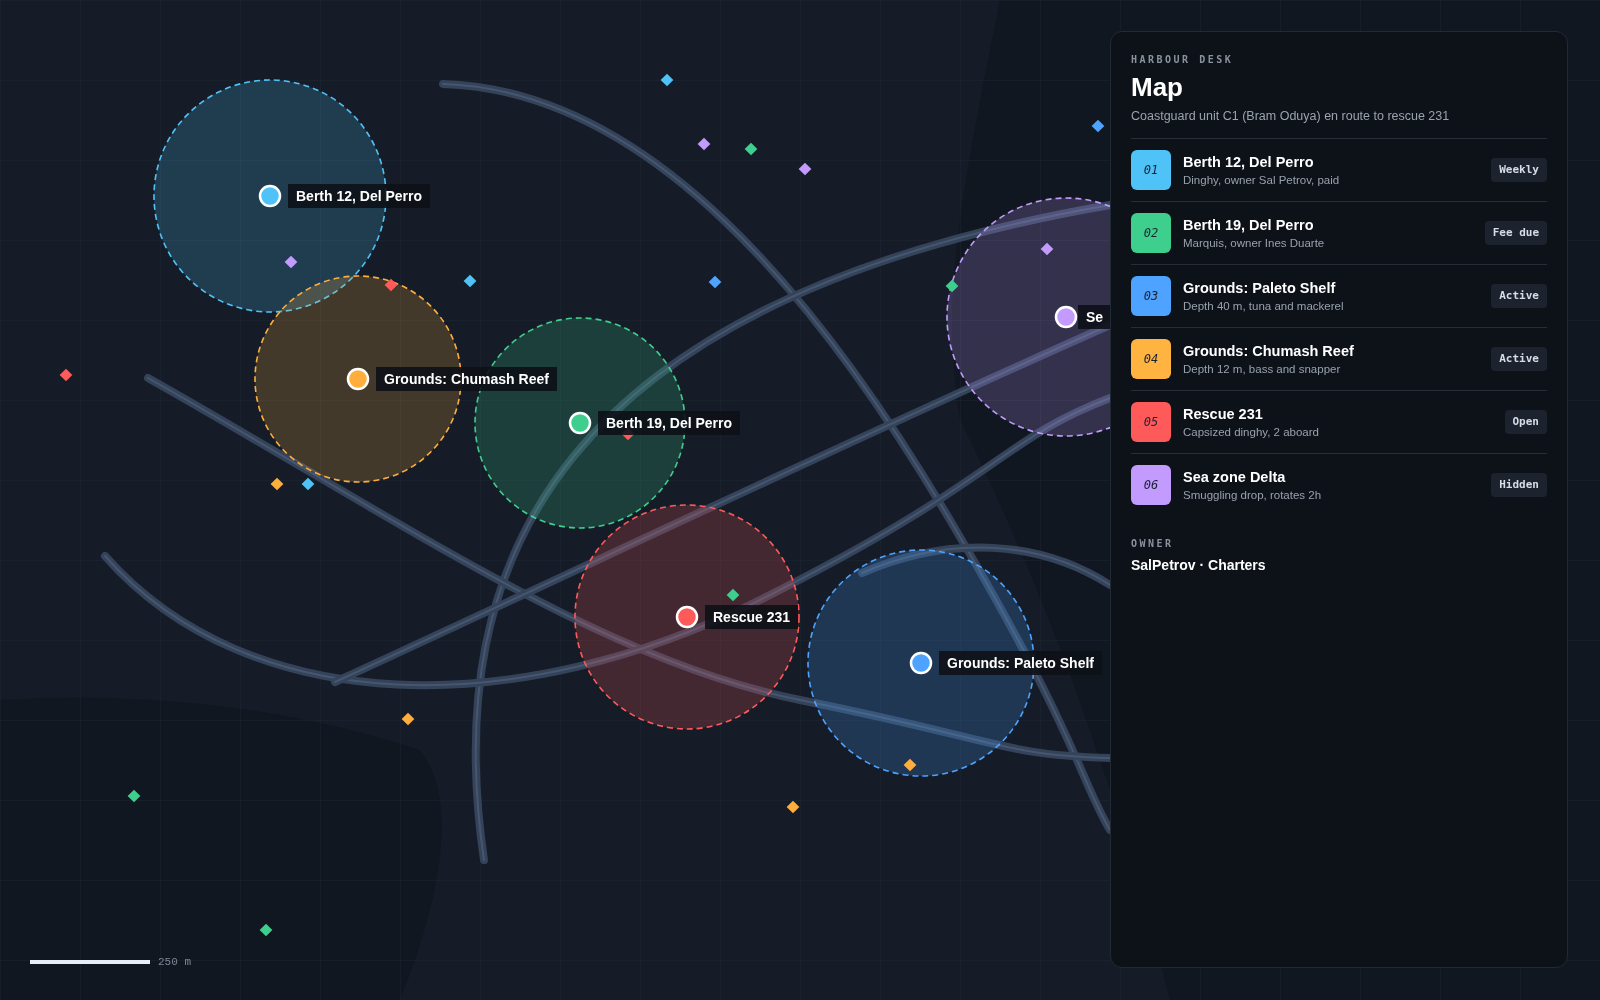  Describe the element at coordinates (1151, 484) in the screenshot. I see `index-badge: 06` at that location.